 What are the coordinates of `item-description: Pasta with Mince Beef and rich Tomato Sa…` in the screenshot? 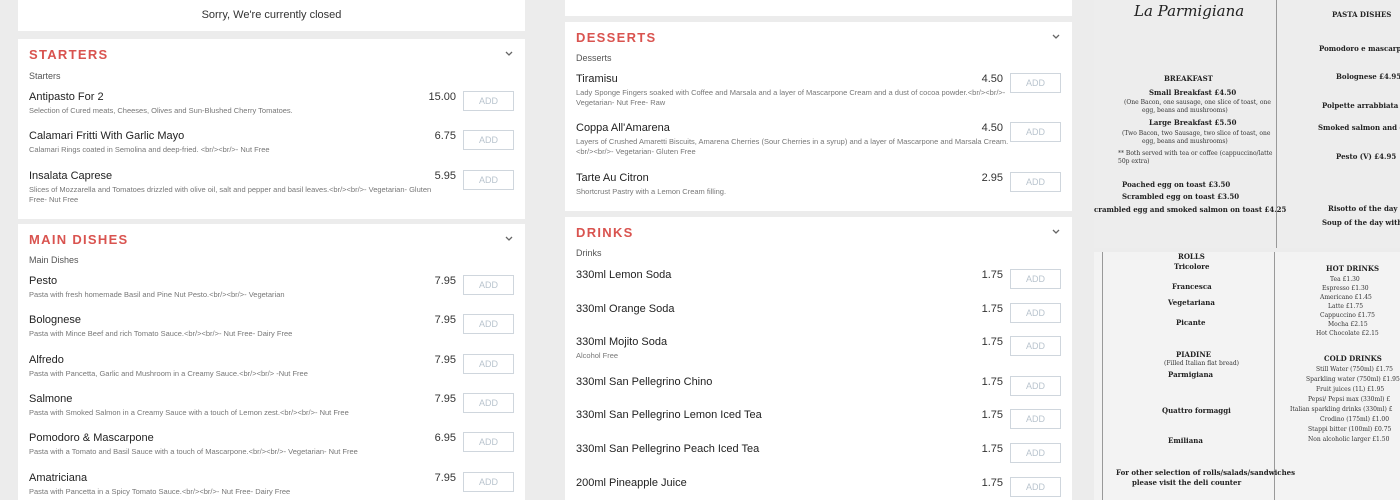 It's located at (161, 333).